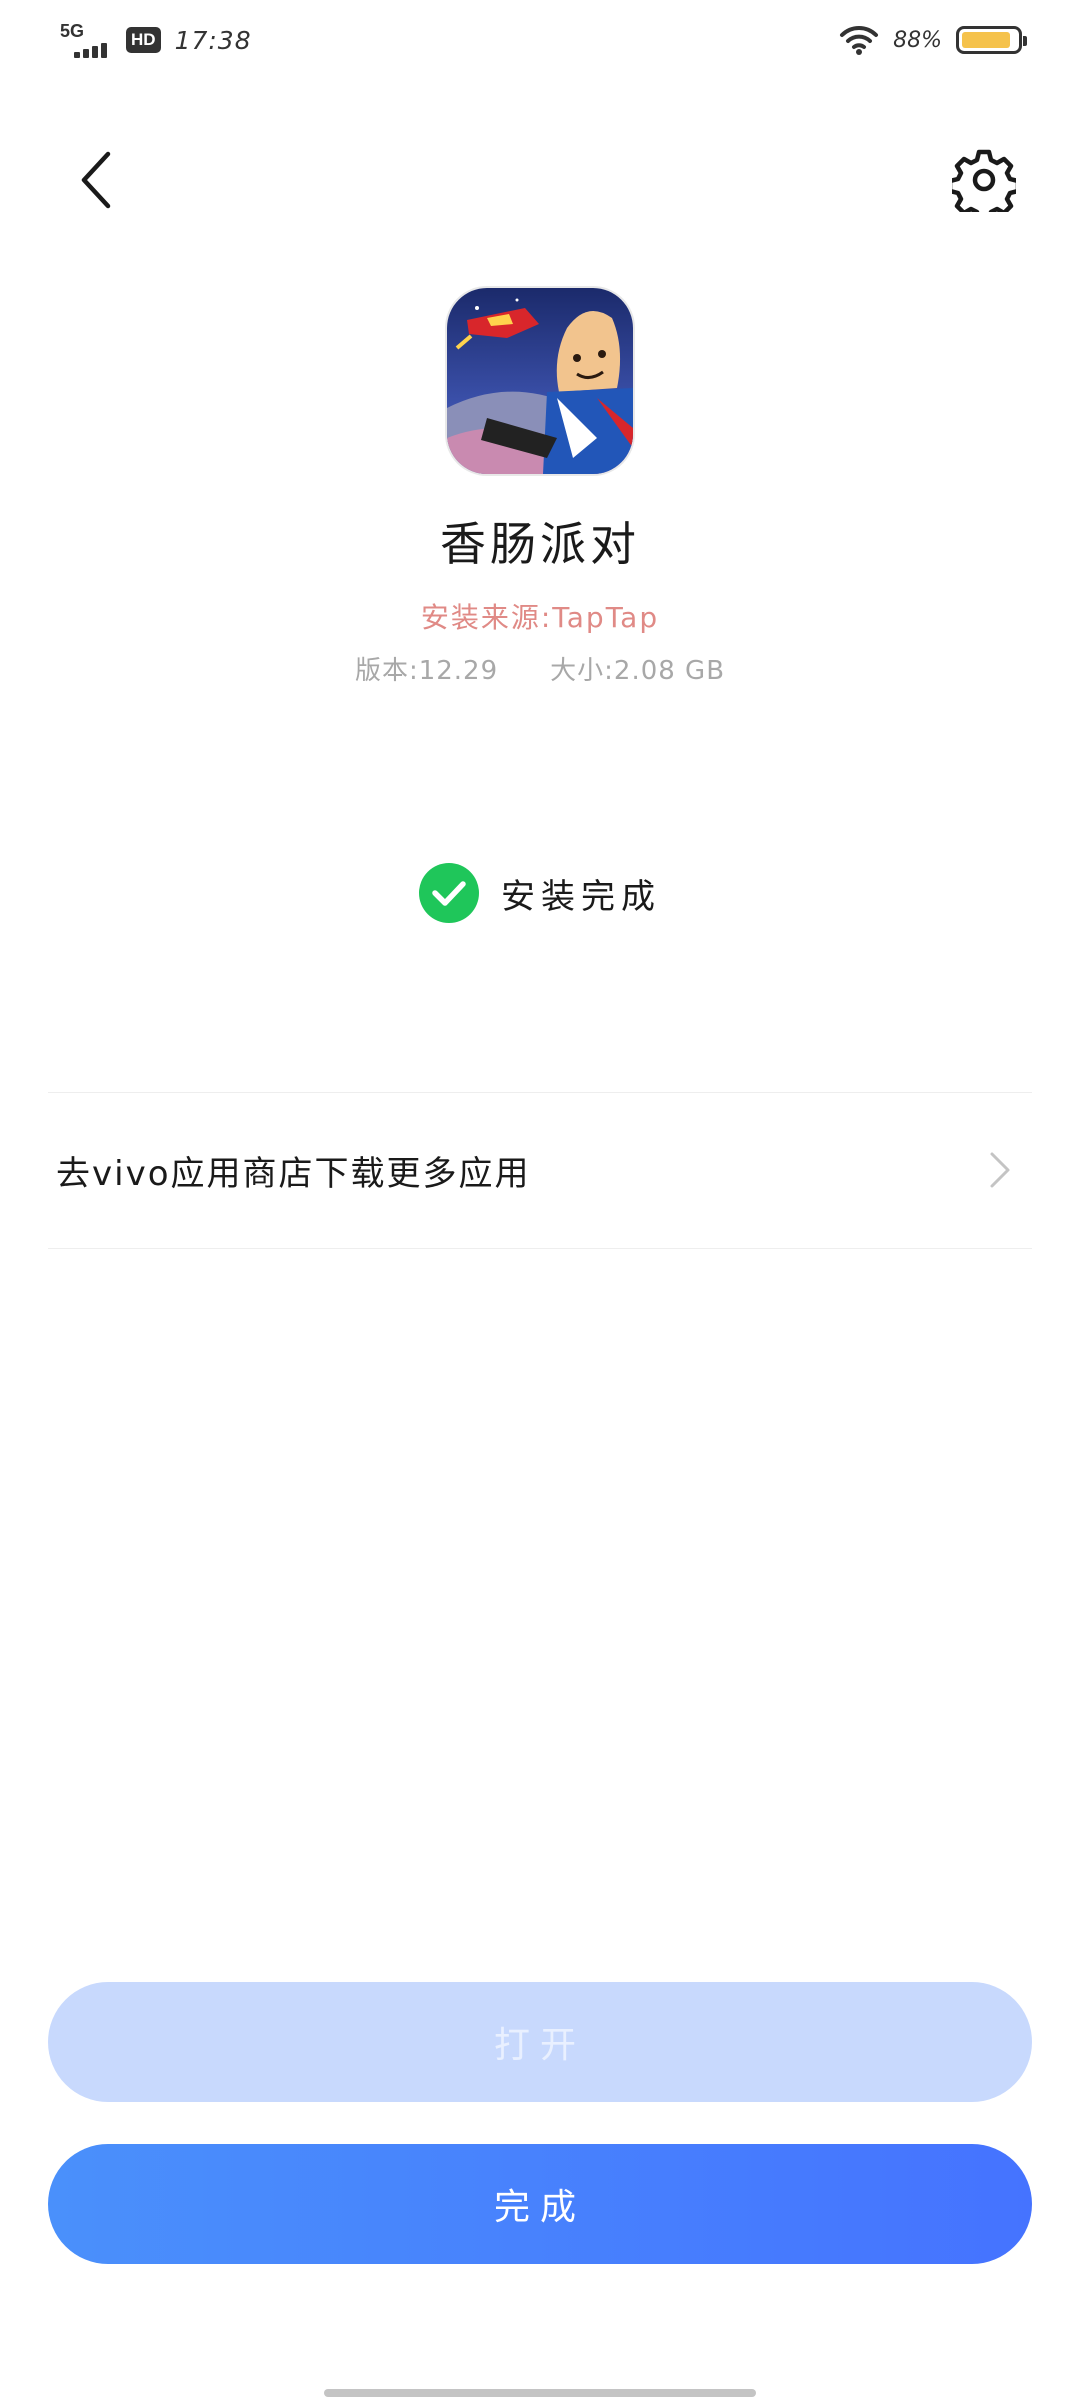  What do you see at coordinates (540, 40) in the screenshot?
I see `status-bar: 5G HD 17:38 88%` at bounding box center [540, 40].